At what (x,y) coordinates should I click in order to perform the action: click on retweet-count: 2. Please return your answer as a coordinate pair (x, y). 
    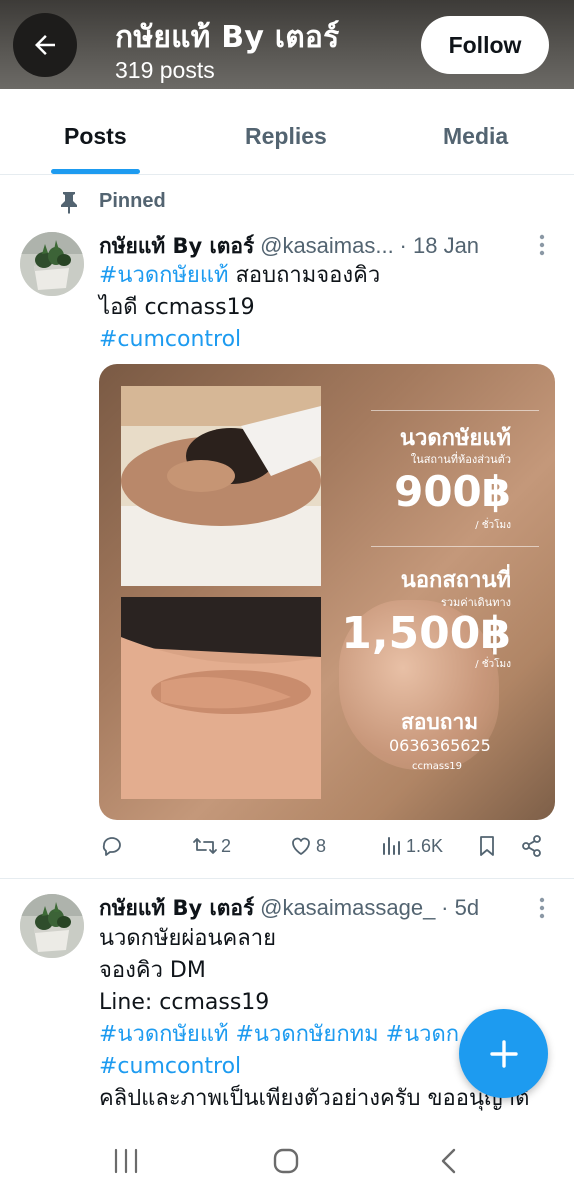
    Looking at the image, I should click on (226, 845).